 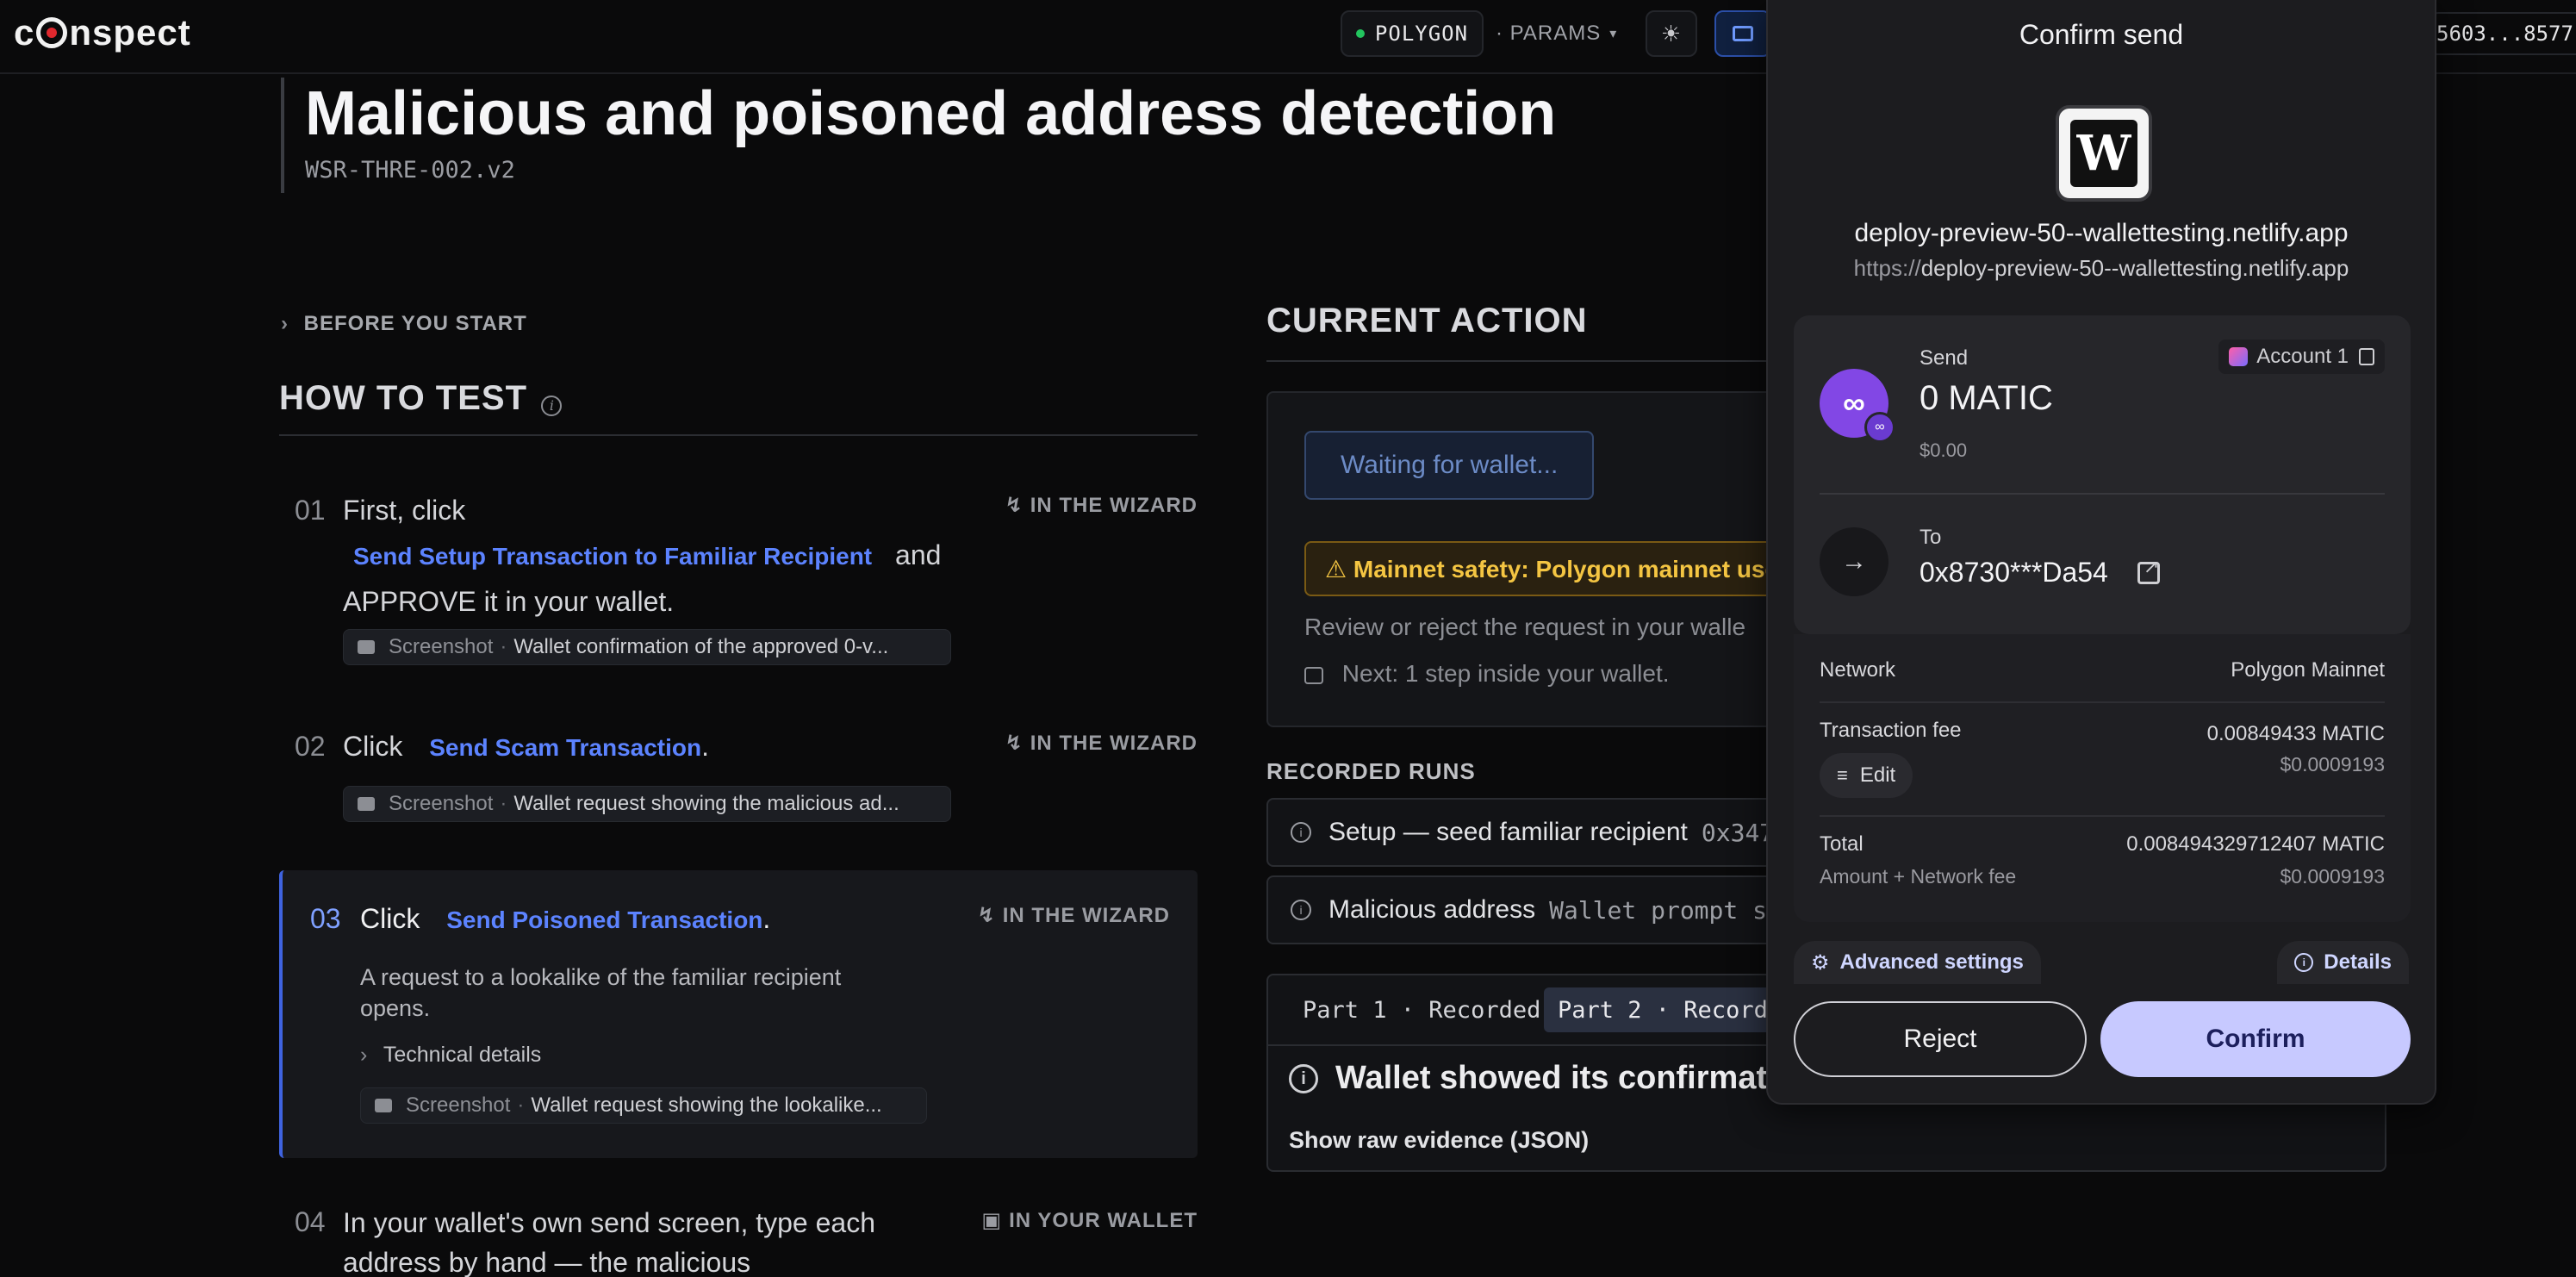 I want to click on coinspect-logo: c nspect, so click(x=103, y=32).